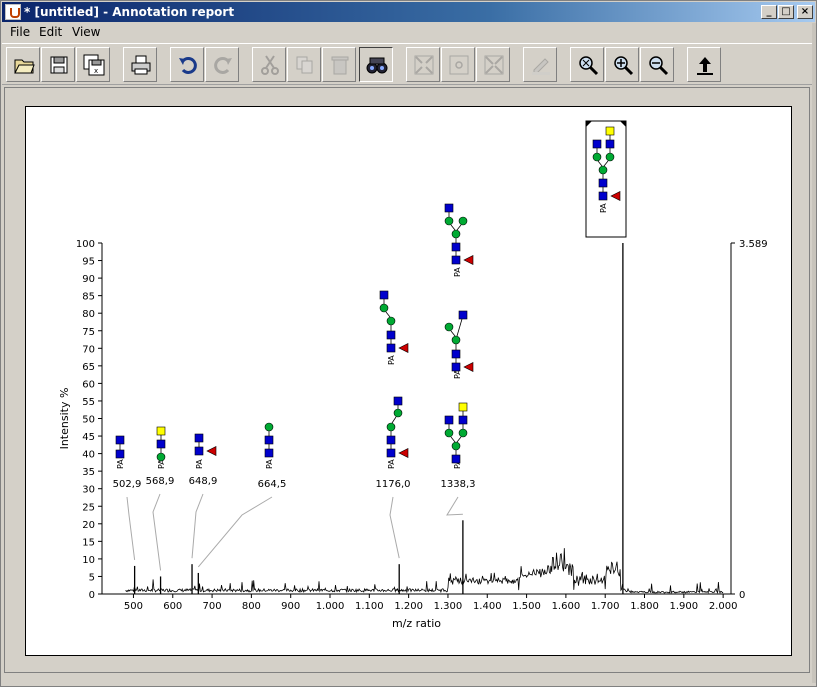 The image size is (817, 687). Describe the element at coordinates (657, 64) in the screenshot. I see `zoom-out-button` at that location.